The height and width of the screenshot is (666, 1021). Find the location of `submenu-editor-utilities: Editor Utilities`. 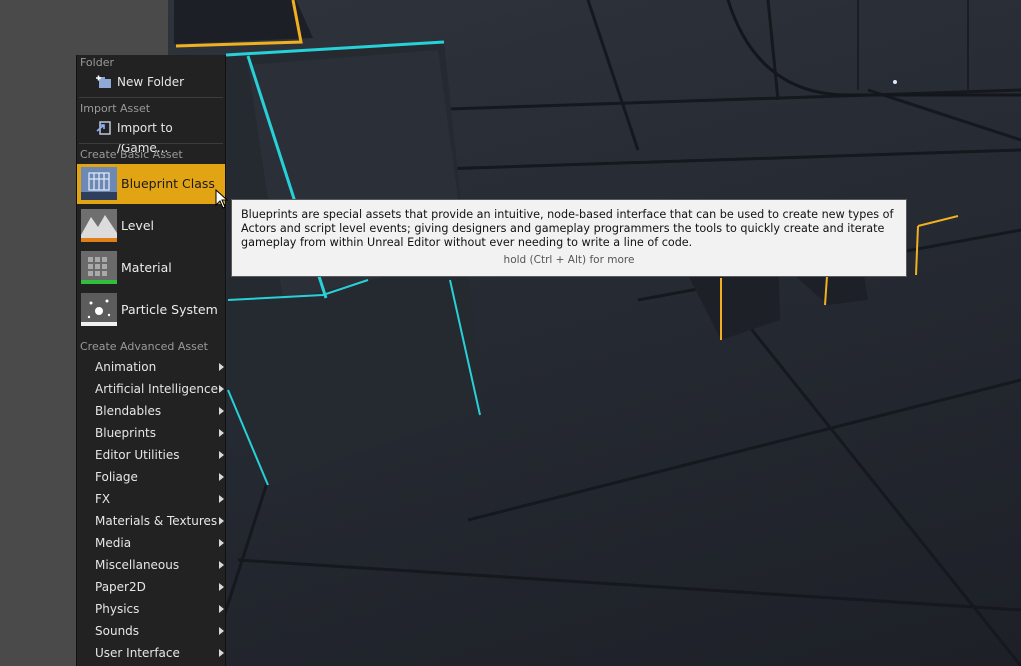

submenu-editor-utilities: Editor Utilities is located at coordinates (151, 455).